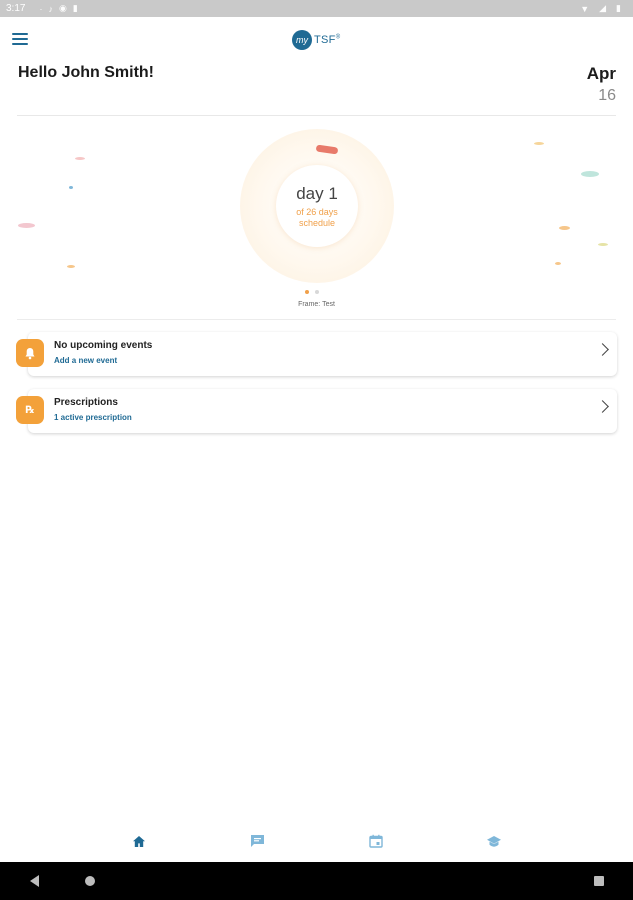  I want to click on calendar-icon, so click(376, 841).